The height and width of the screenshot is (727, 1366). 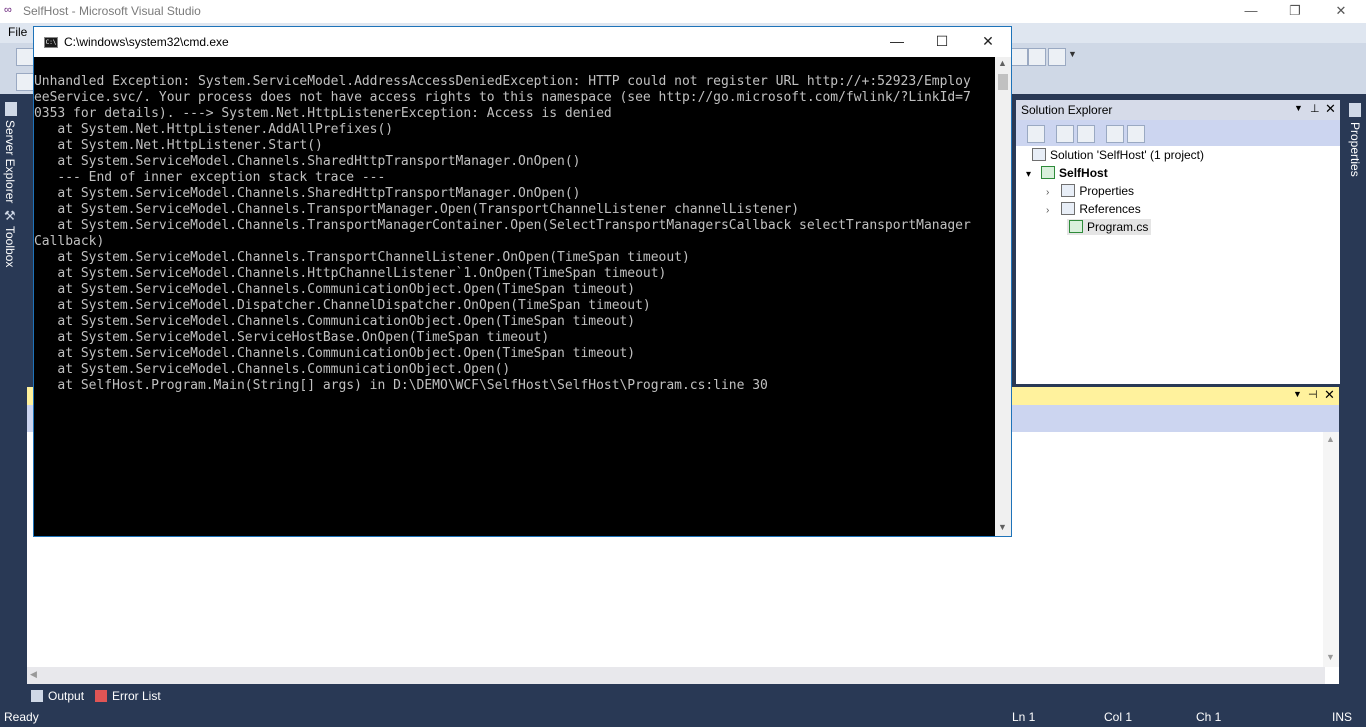 What do you see at coordinates (1093, 209) in the screenshot?
I see `tree-item-references: › References` at bounding box center [1093, 209].